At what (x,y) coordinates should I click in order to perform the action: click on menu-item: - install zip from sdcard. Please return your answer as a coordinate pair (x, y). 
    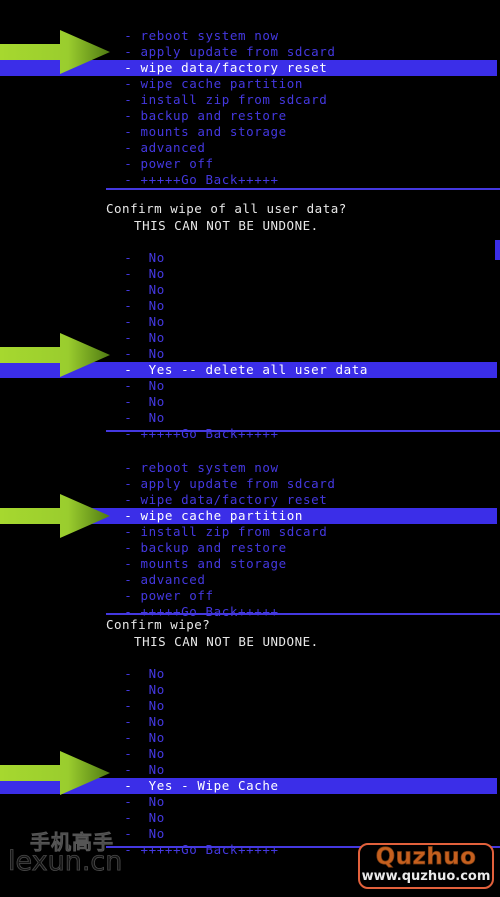
    Looking at the image, I should click on (250, 100).